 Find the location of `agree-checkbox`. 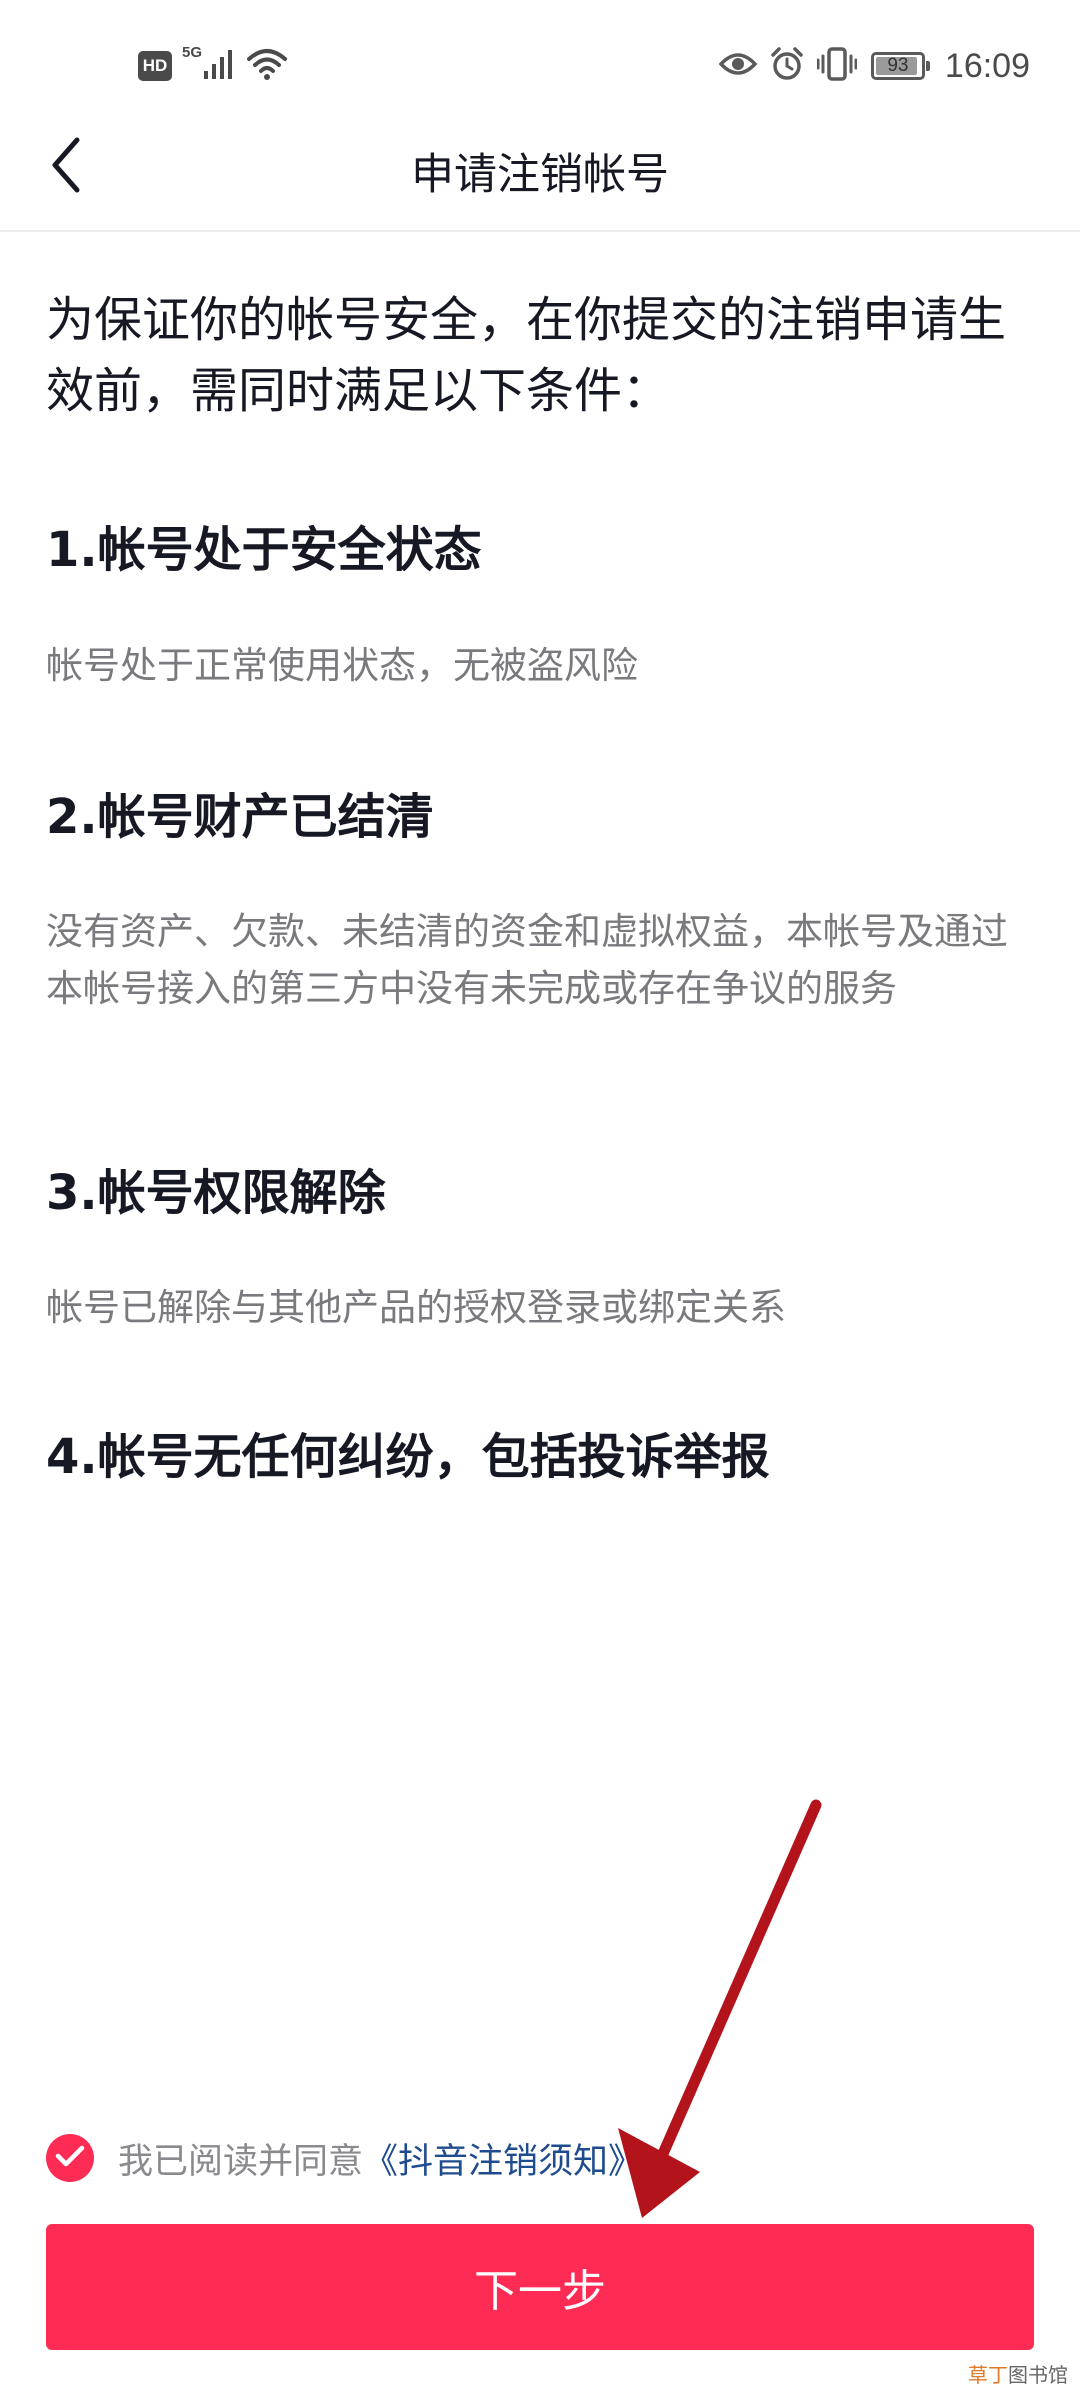

agree-checkbox is located at coordinates (70, 2158).